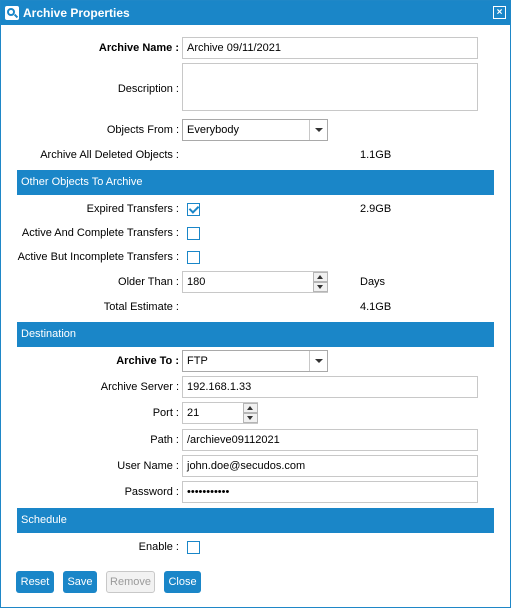  Describe the element at coordinates (330, 466) in the screenshot. I see `user-name-input: john.doe@secudos.com` at that location.